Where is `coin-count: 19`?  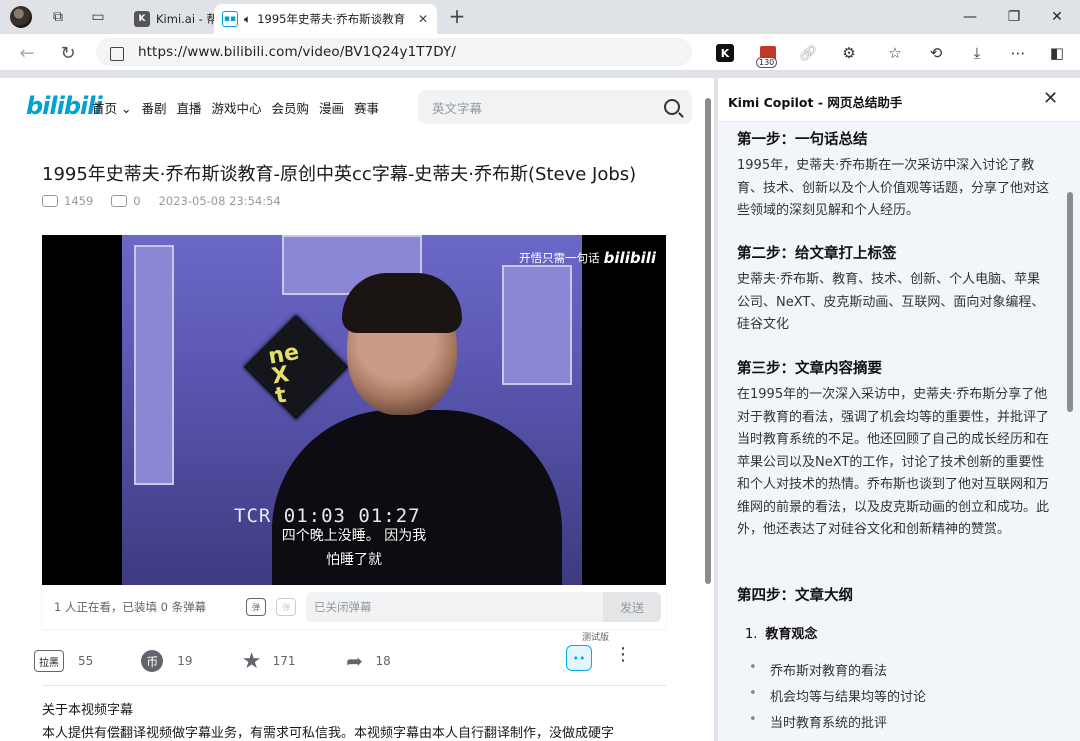
coin-count: 19 is located at coordinates (185, 661).